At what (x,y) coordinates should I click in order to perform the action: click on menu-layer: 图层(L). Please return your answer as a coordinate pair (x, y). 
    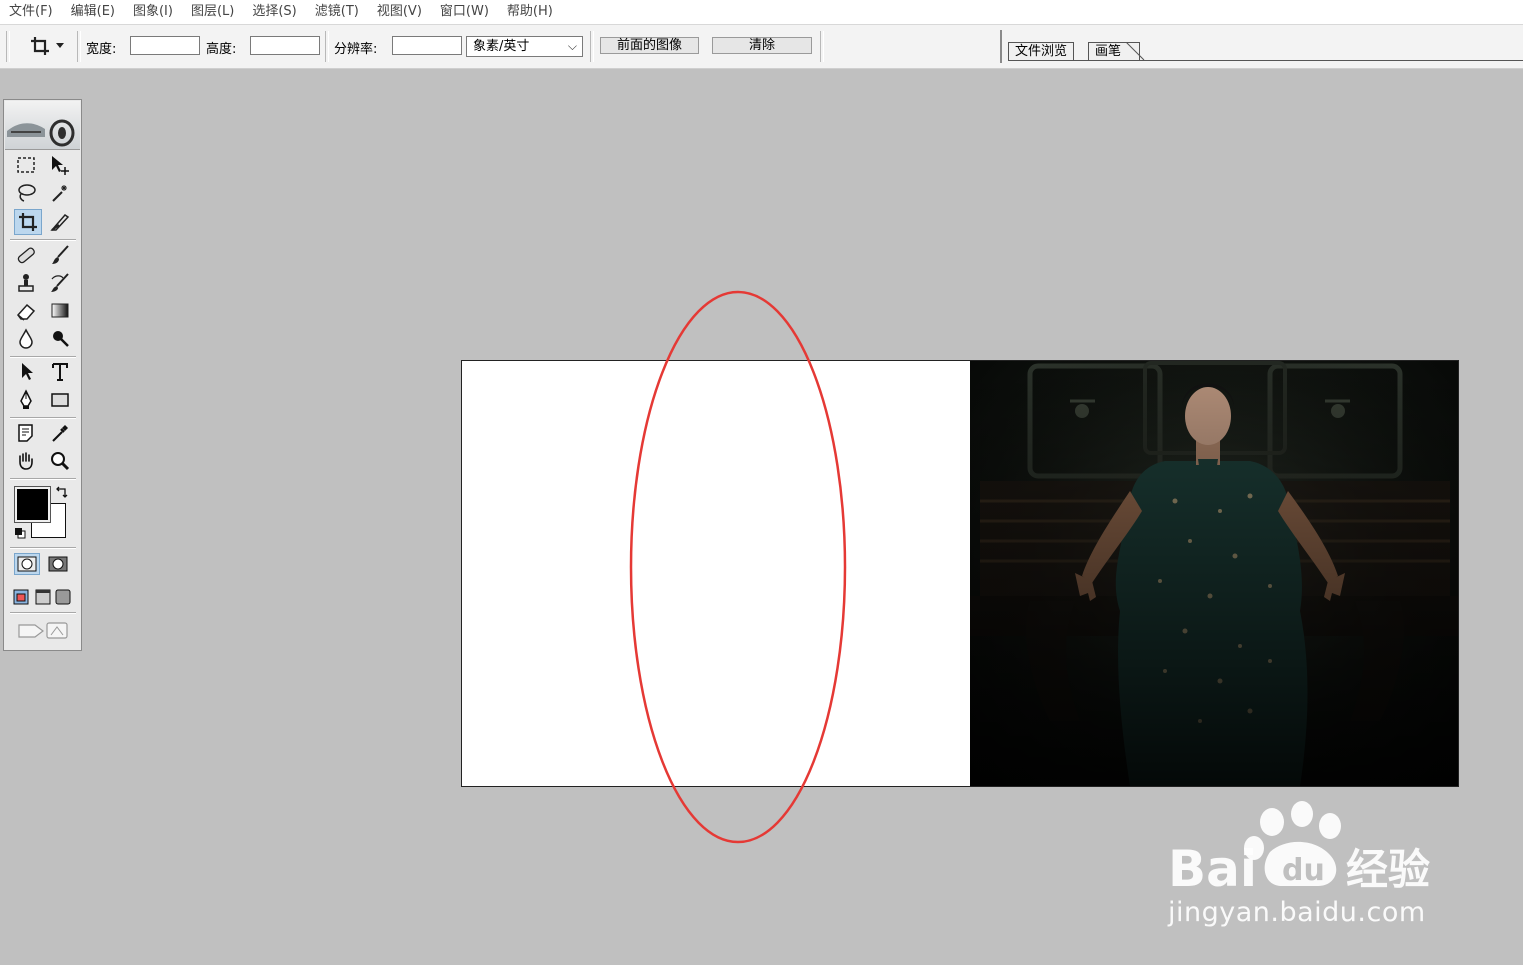
    Looking at the image, I should click on (212, 12).